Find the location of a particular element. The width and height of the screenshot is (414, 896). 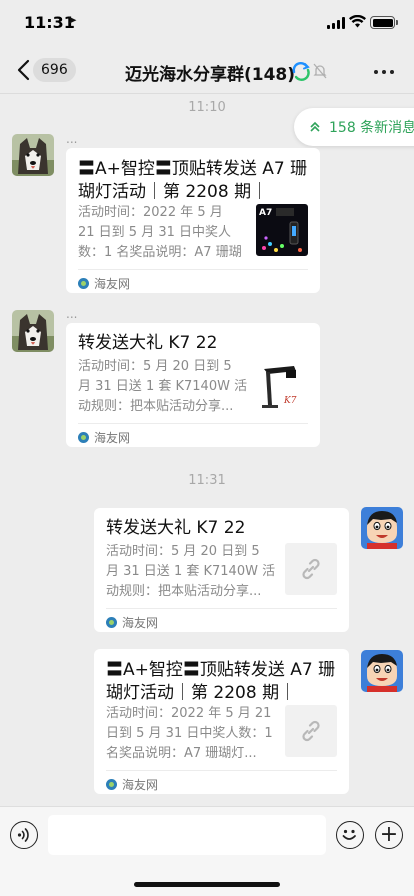

chat-header: 696 迈光海水分享群(148) is located at coordinates (207, 70).